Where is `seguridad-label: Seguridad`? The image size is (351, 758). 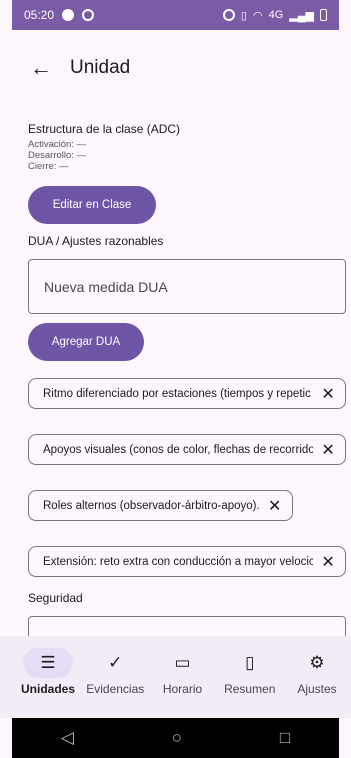 seguridad-label: Seguridad is located at coordinates (55, 598).